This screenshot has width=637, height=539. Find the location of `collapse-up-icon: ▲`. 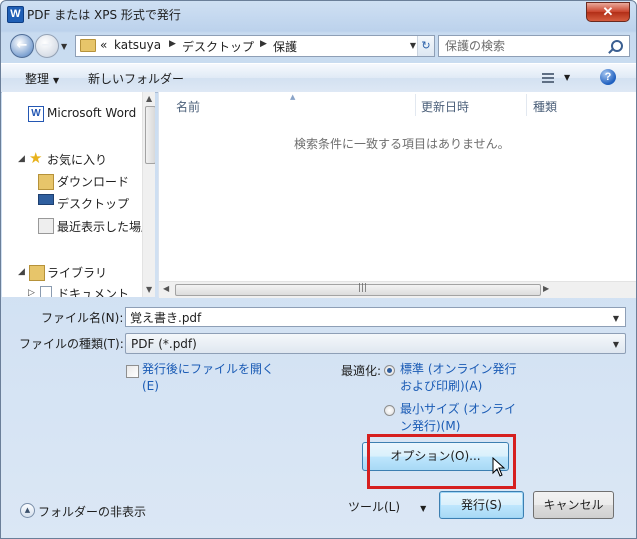

collapse-up-icon: ▲ is located at coordinates (27, 510).